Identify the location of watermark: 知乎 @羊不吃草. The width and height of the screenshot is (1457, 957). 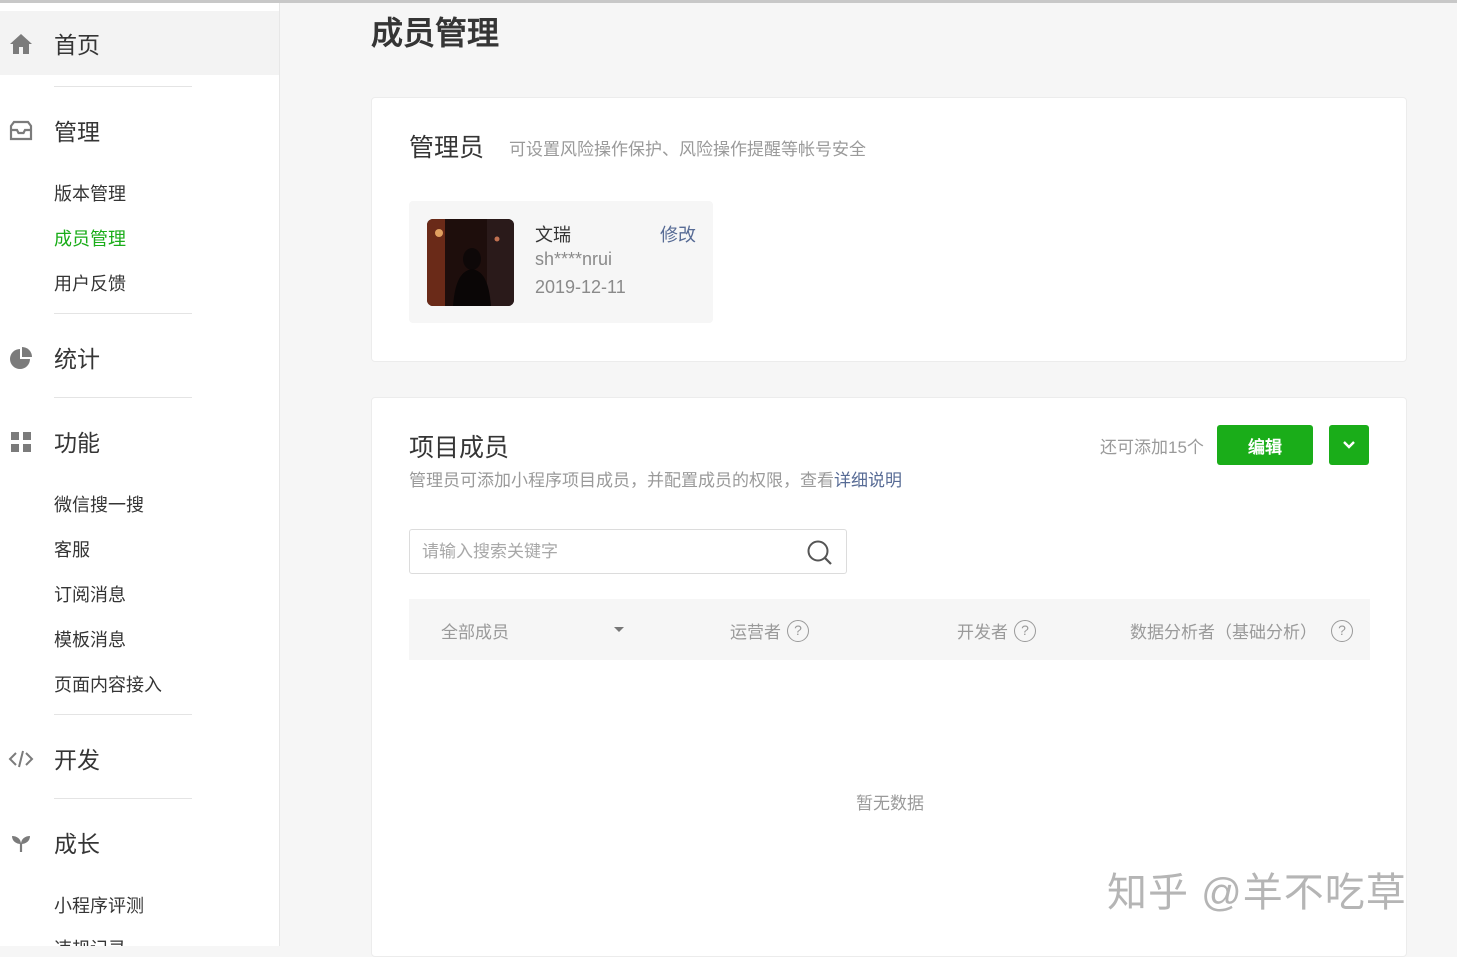
(1257, 893).